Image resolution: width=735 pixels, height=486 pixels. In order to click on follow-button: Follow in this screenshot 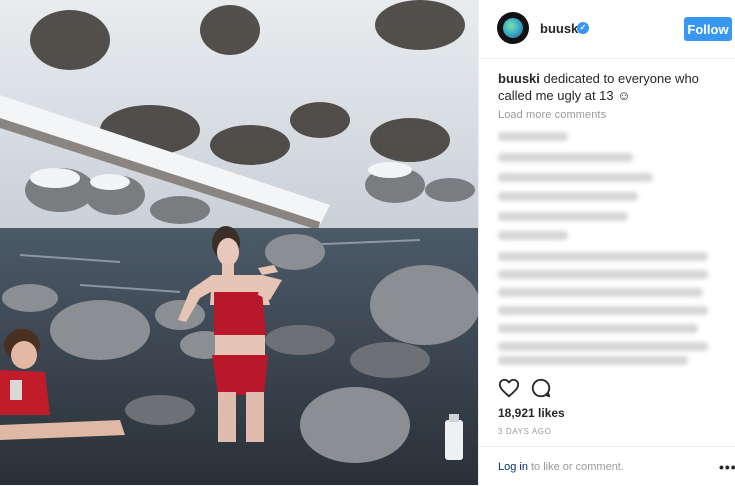, I will do `click(708, 29)`.